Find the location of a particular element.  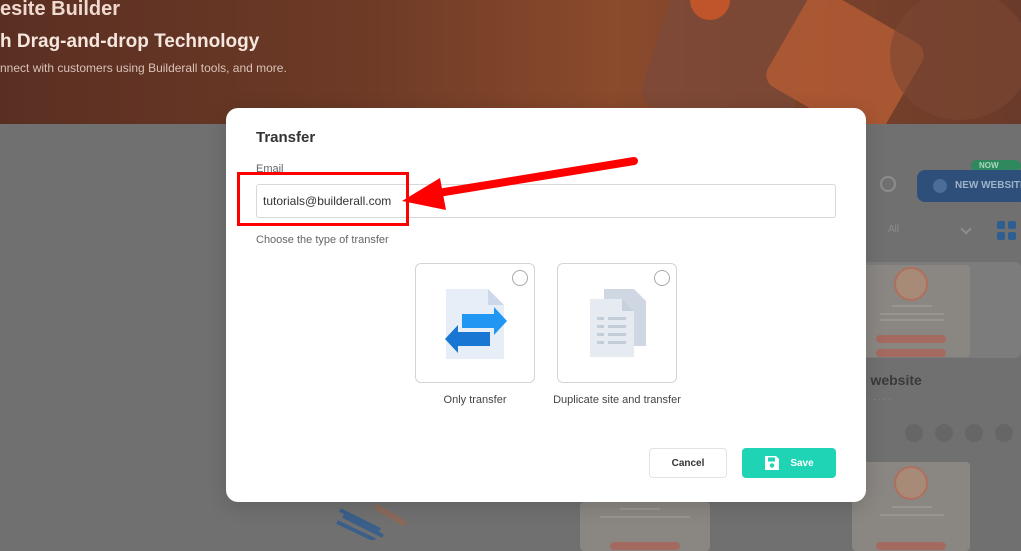

new-website-button: NEW WEBSITE is located at coordinates (969, 186).